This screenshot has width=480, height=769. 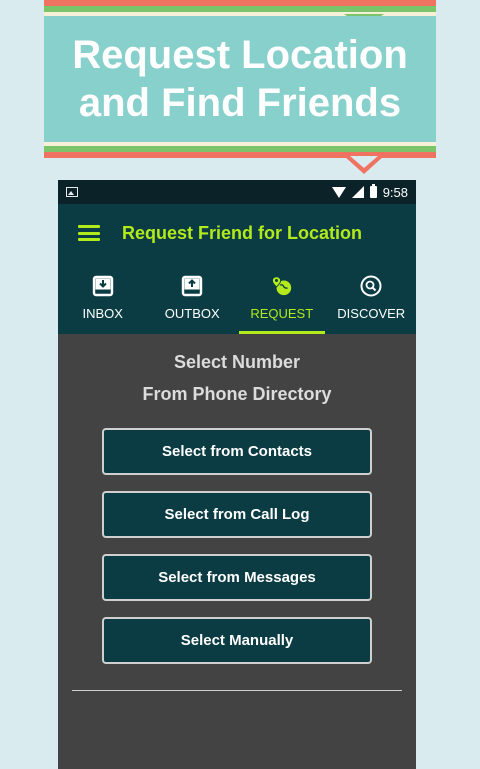 I want to click on tab-discover-label: DISCOVER, so click(x=371, y=313).